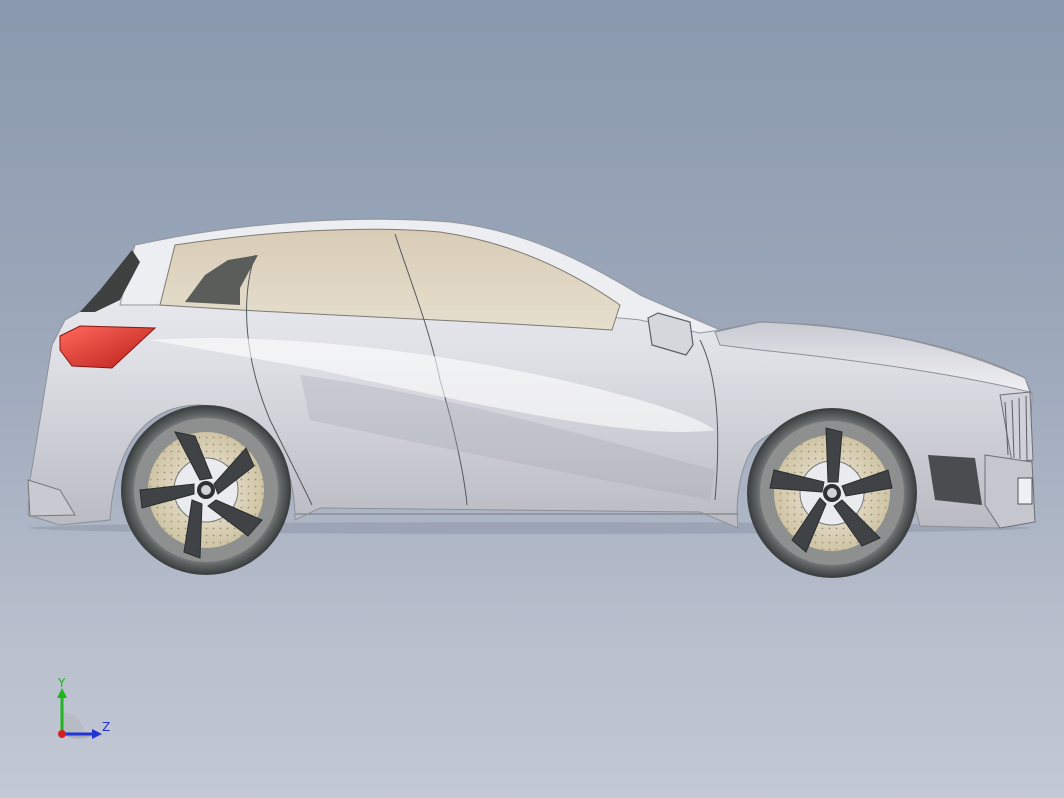  Describe the element at coordinates (62, 734) in the screenshot. I see `x-axis-dot` at that location.